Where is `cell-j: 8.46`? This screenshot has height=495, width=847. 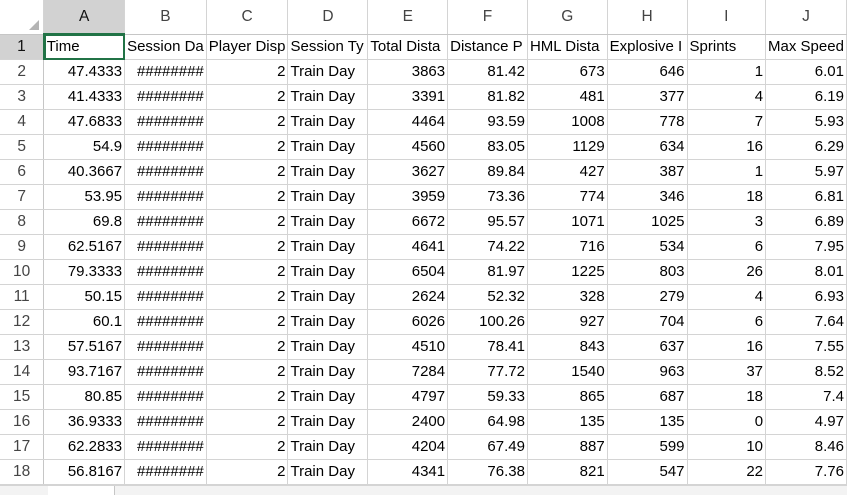
cell-j: 8.46 is located at coordinates (806, 447).